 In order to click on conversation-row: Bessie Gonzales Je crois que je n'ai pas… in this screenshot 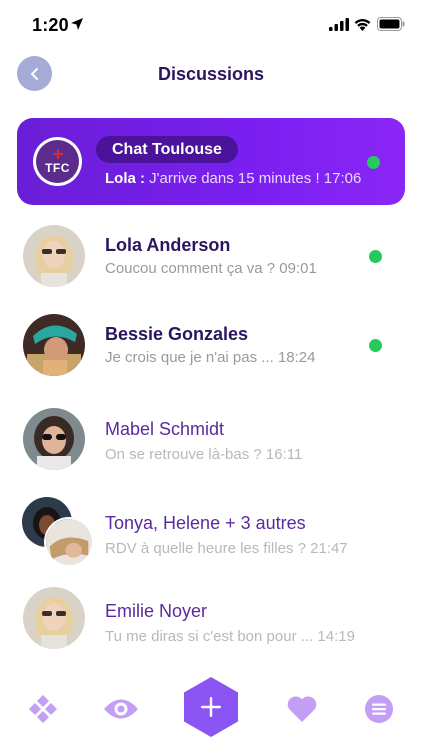, I will do `click(211, 346)`.